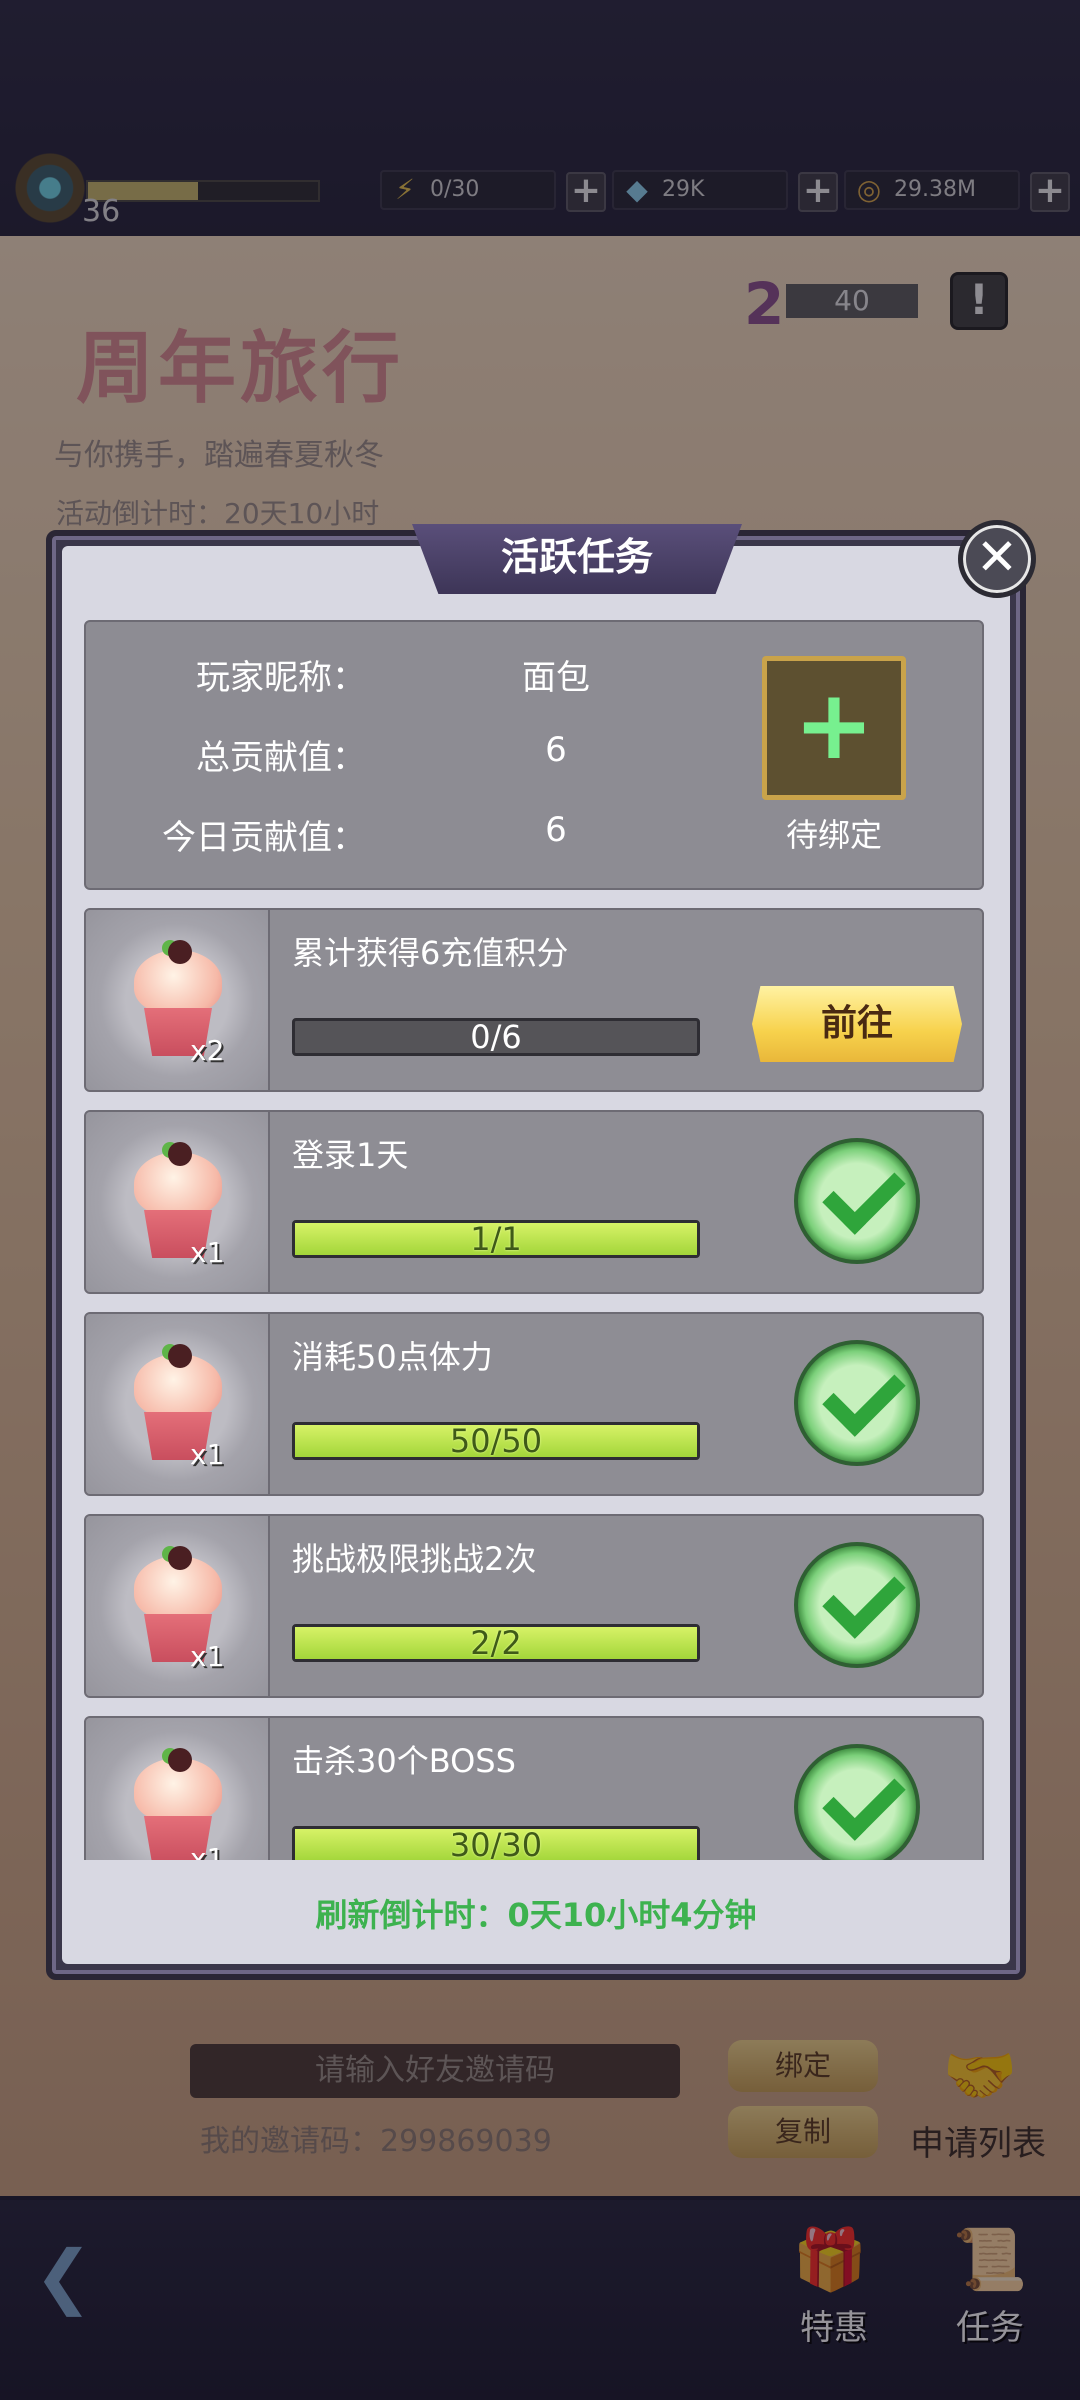 The width and height of the screenshot is (1080, 2400). What do you see at coordinates (534, 755) in the screenshot?
I see `player-info-panel: 玩家昵称： 面包 总贡献值： 6 今日贡献值： 6 + 待绑定` at bounding box center [534, 755].